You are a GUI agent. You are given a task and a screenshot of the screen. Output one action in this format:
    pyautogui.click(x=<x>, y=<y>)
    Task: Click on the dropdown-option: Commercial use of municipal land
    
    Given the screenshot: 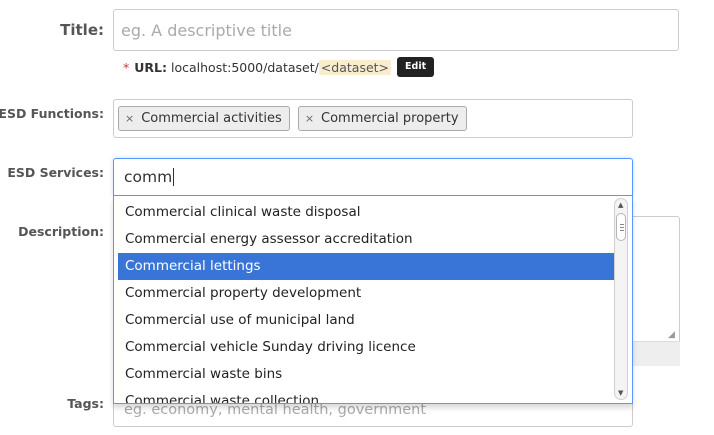 What is the action you would take?
    pyautogui.click(x=367, y=320)
    